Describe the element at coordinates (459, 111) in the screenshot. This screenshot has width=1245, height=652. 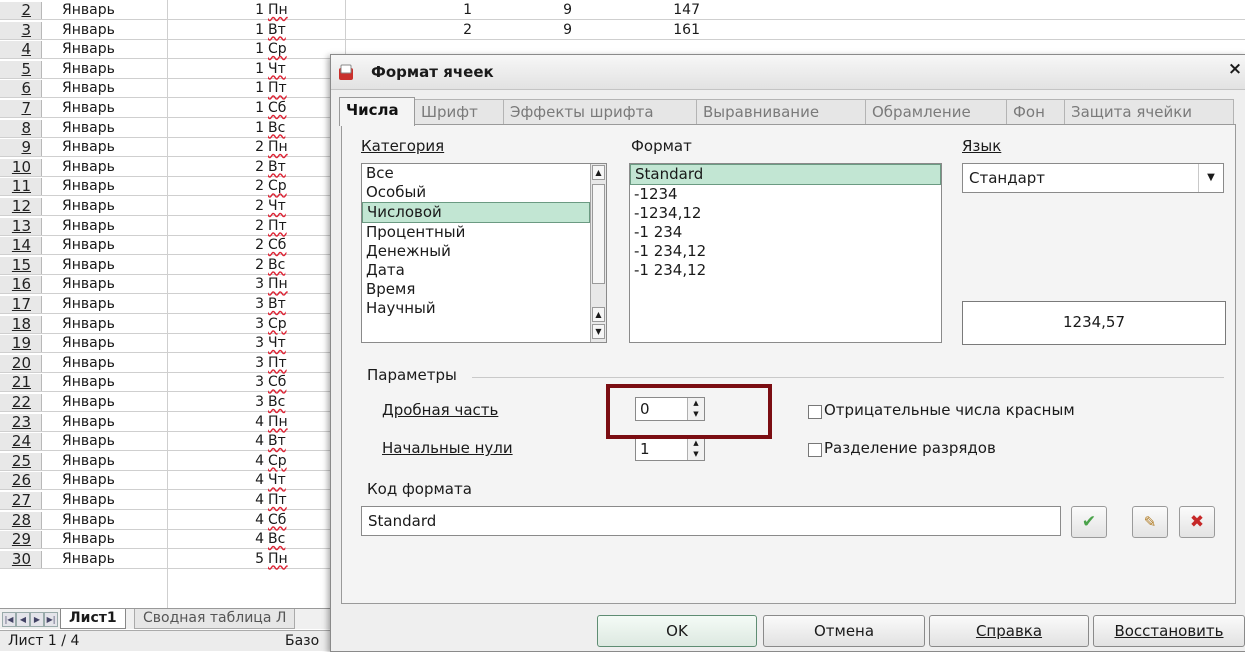
I see `tab-item: Шрифт` at that location.